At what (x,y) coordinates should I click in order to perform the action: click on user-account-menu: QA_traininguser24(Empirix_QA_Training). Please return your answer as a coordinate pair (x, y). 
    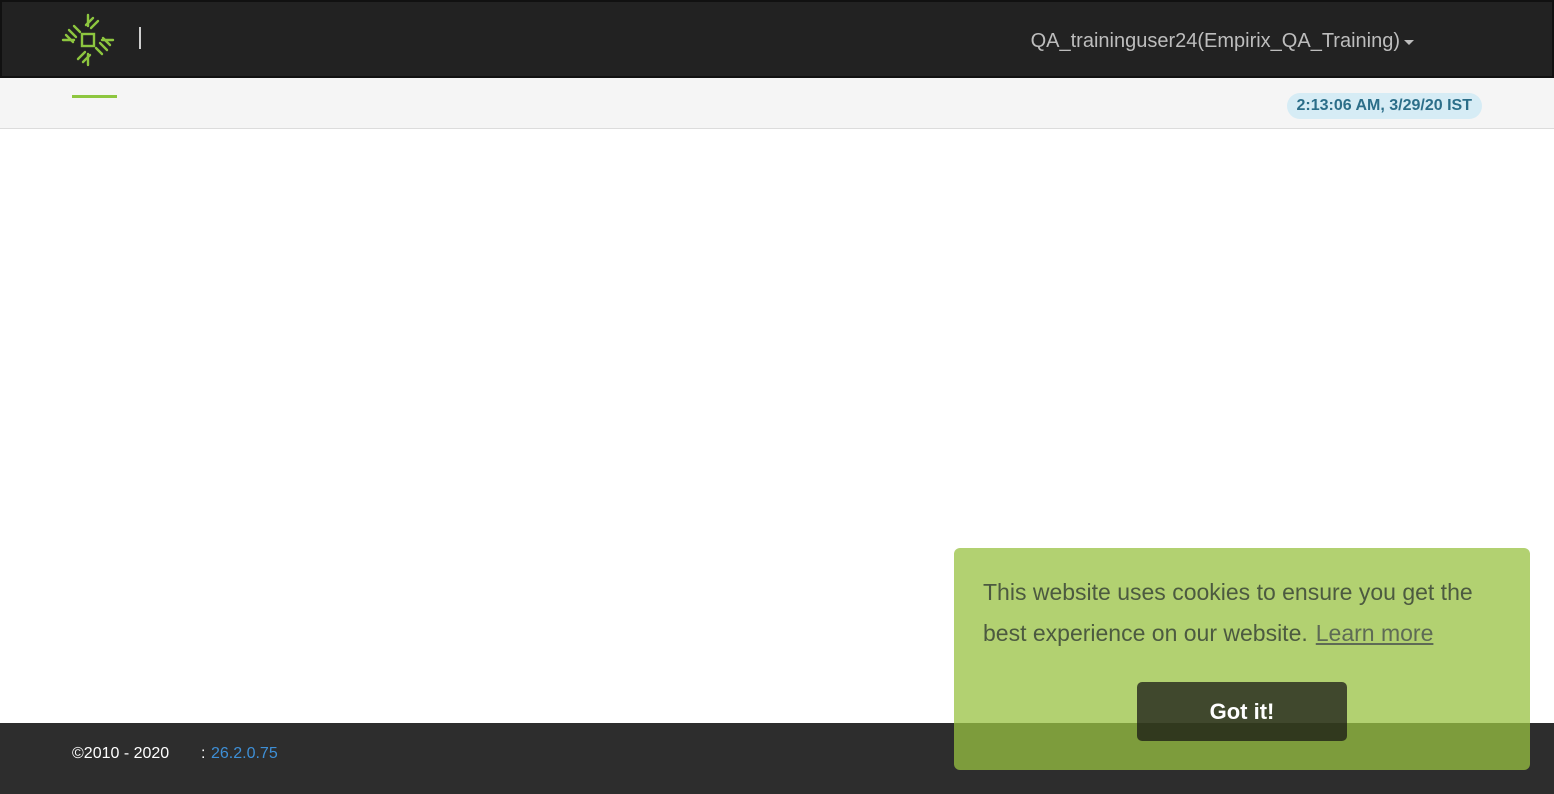
    Looking at the image, I should click on (1222, 41).